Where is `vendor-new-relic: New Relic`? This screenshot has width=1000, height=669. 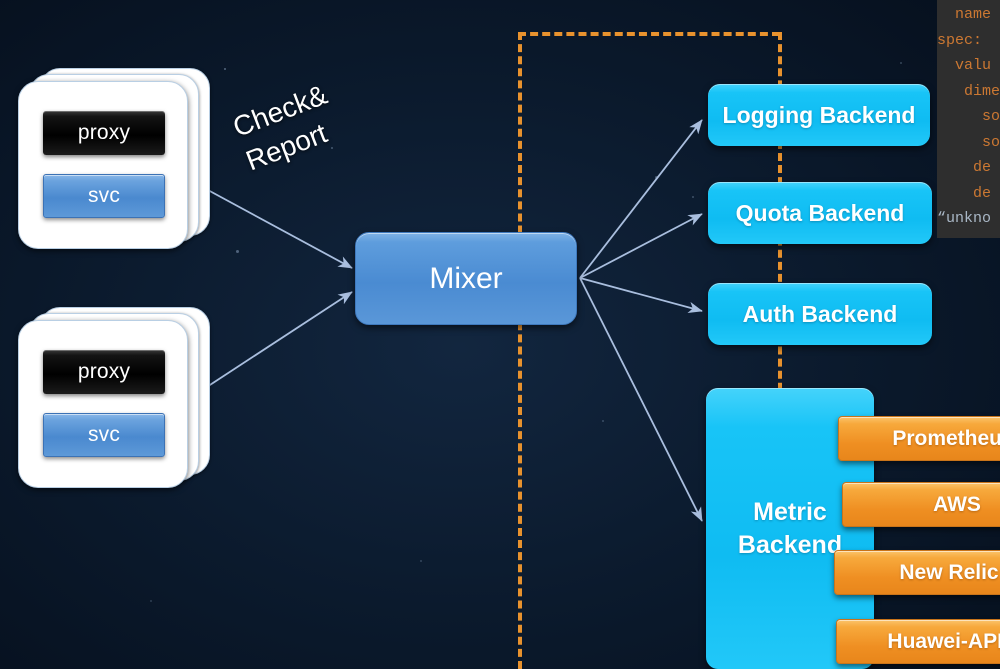
vendor-new-relic: New Relic is located at coordinates (917, 572).